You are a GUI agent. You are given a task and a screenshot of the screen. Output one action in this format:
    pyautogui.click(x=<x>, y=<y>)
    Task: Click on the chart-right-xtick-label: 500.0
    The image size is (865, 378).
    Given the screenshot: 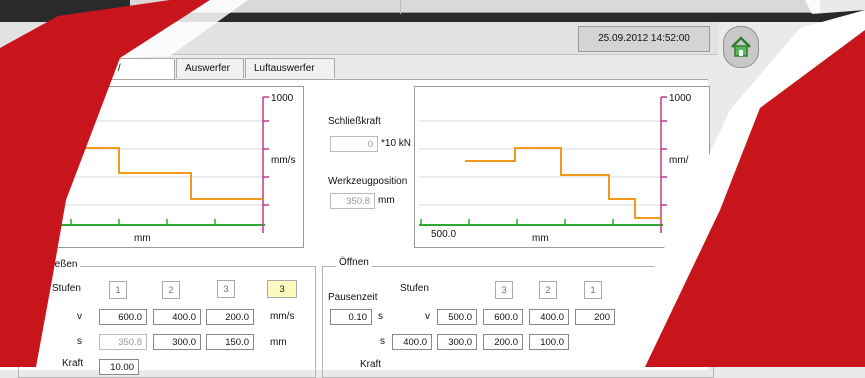 What is the action you would take?
    pyautogui.click(x=444, y=234)
    